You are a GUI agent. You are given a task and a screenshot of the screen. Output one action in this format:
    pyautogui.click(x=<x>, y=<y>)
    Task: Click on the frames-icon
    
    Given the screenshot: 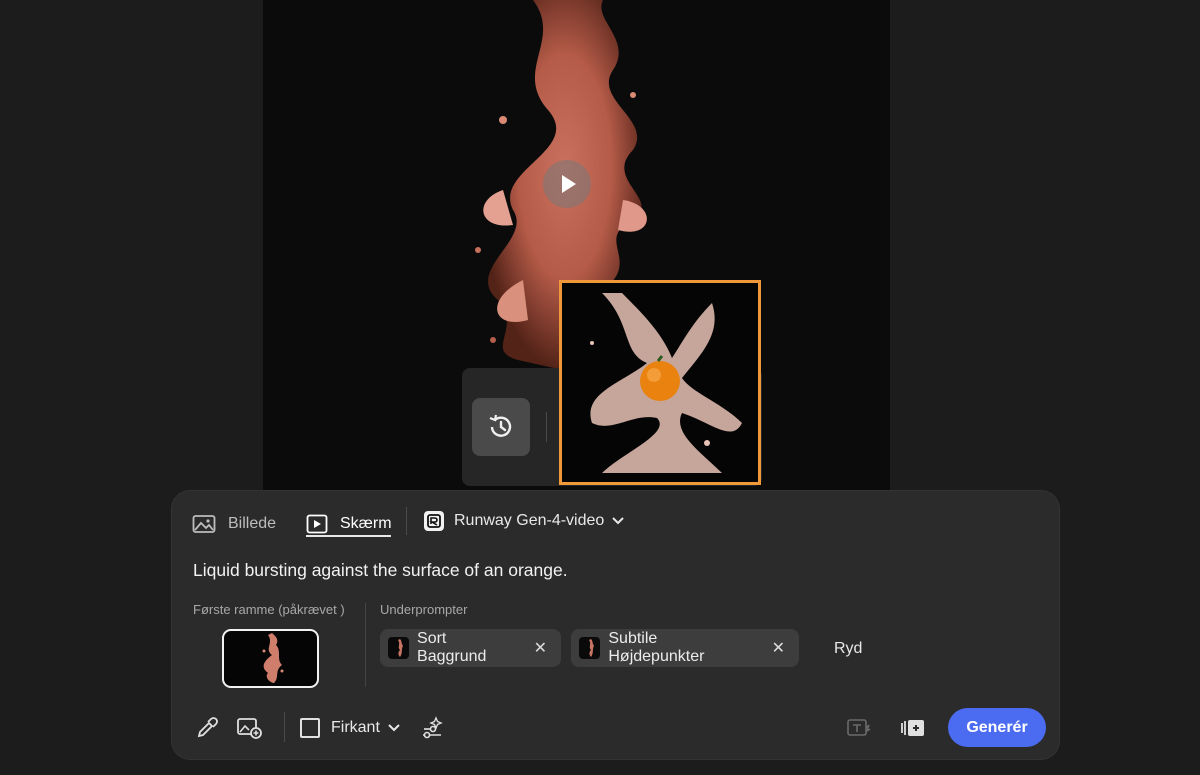 What is the action you would take?
    pyautogui.click(x=912, y=728)
    